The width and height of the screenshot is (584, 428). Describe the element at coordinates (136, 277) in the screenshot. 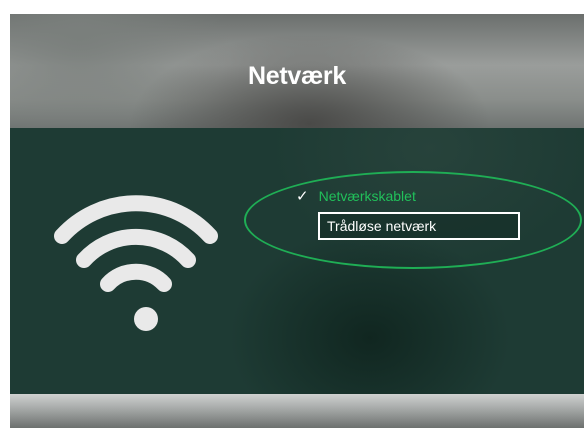

I see `wifi-arc-inner` at that location.